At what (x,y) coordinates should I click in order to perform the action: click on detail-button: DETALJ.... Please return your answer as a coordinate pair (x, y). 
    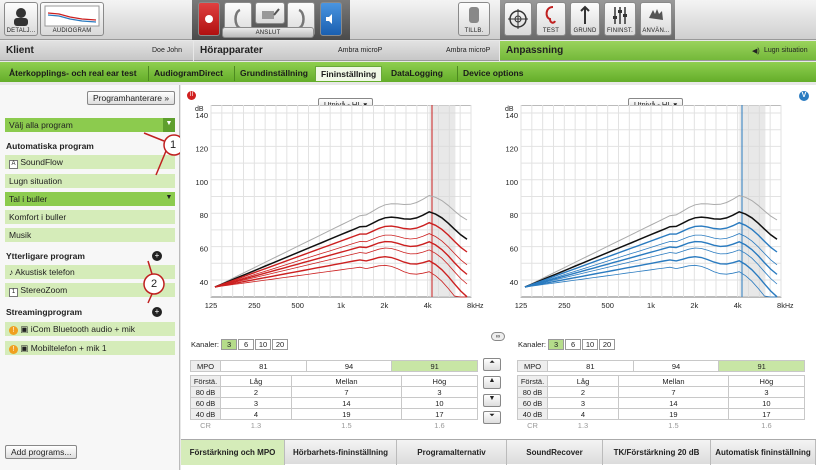
    Looking at the image, I should click on (21, 19).